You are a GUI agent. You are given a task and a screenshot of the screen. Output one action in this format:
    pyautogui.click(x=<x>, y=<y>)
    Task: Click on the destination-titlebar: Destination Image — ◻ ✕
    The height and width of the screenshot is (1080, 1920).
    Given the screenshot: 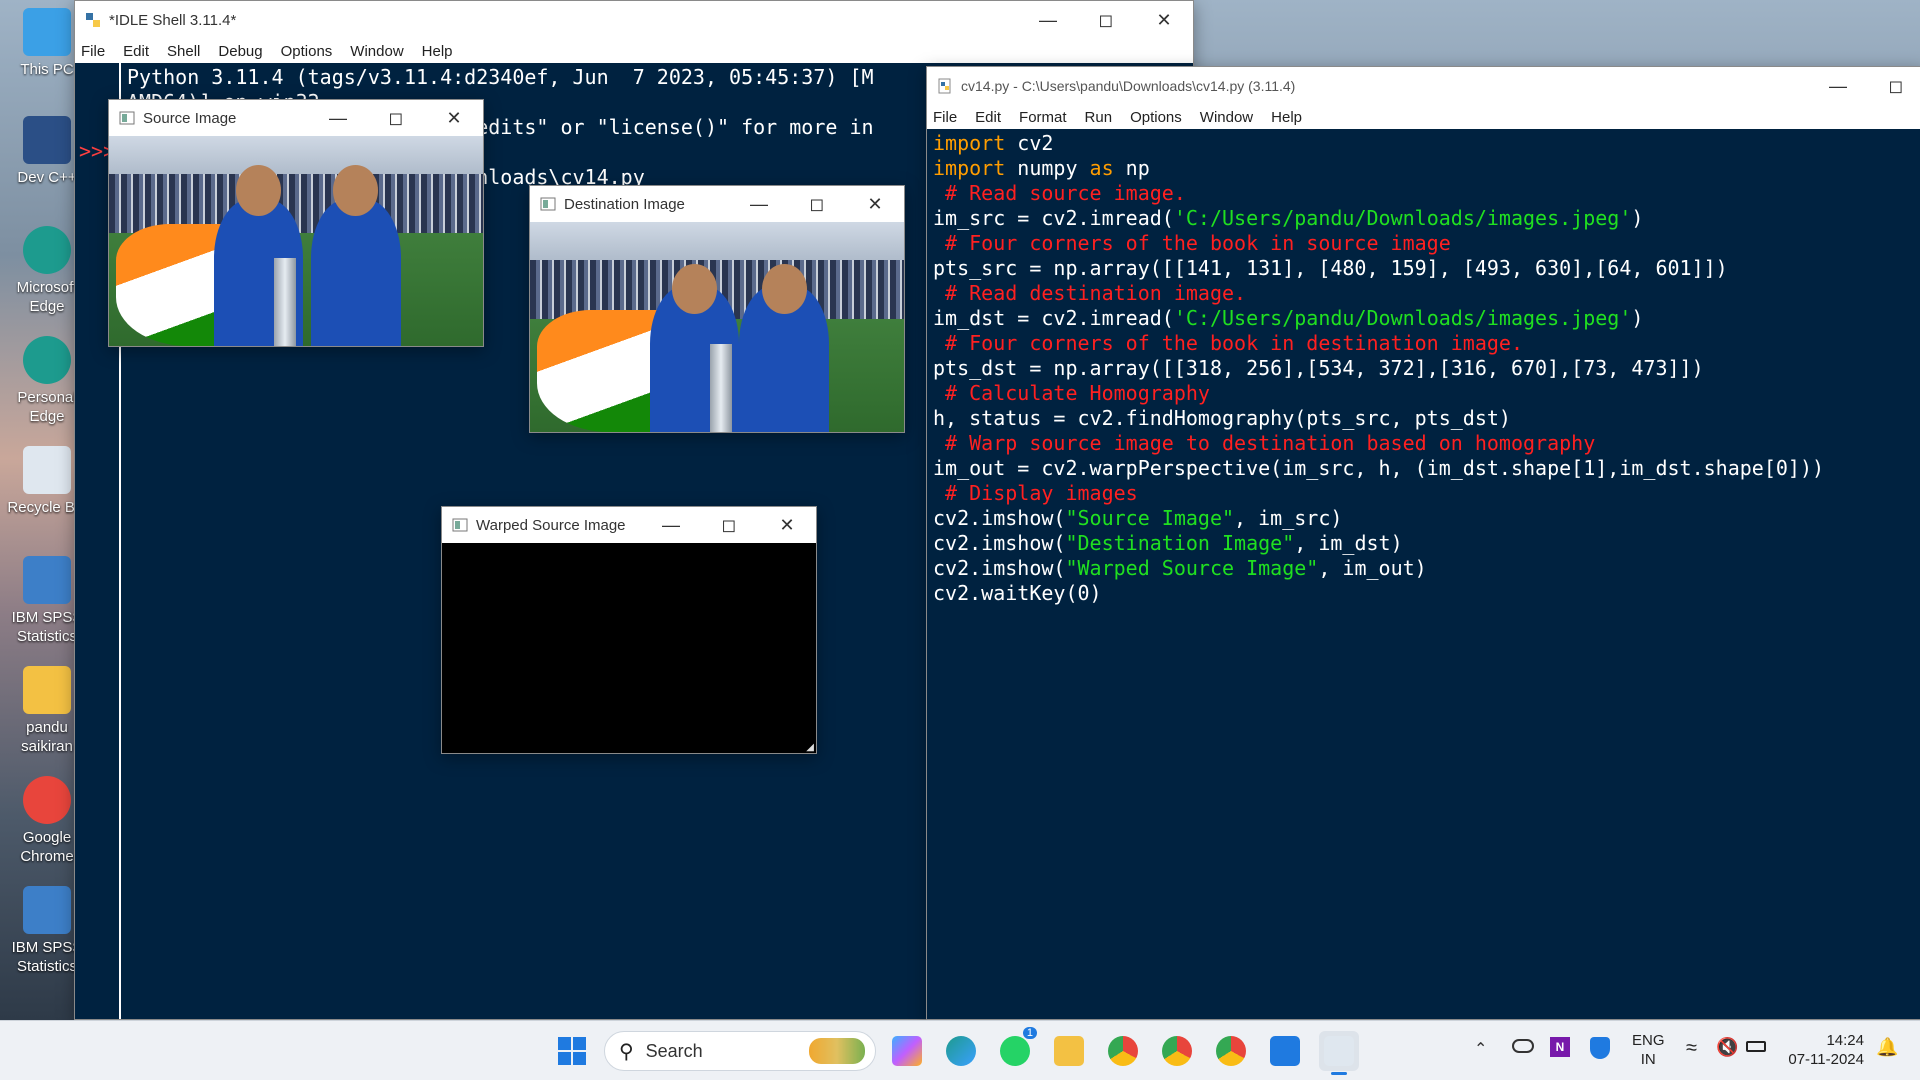 What is the action you would take?
    pyautogui.click(x=717, y=204)
    